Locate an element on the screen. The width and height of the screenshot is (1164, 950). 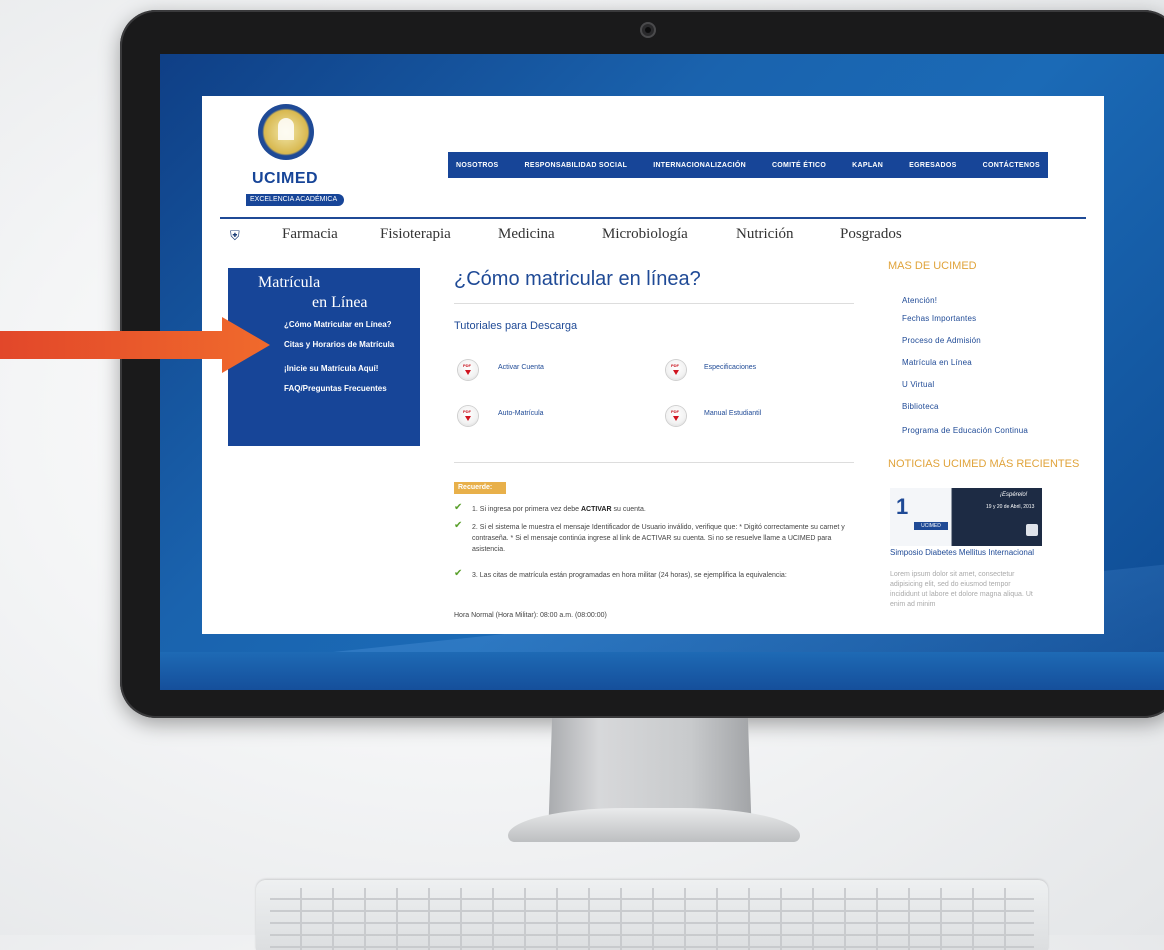
title-divider is located at coordinates (654, 303).